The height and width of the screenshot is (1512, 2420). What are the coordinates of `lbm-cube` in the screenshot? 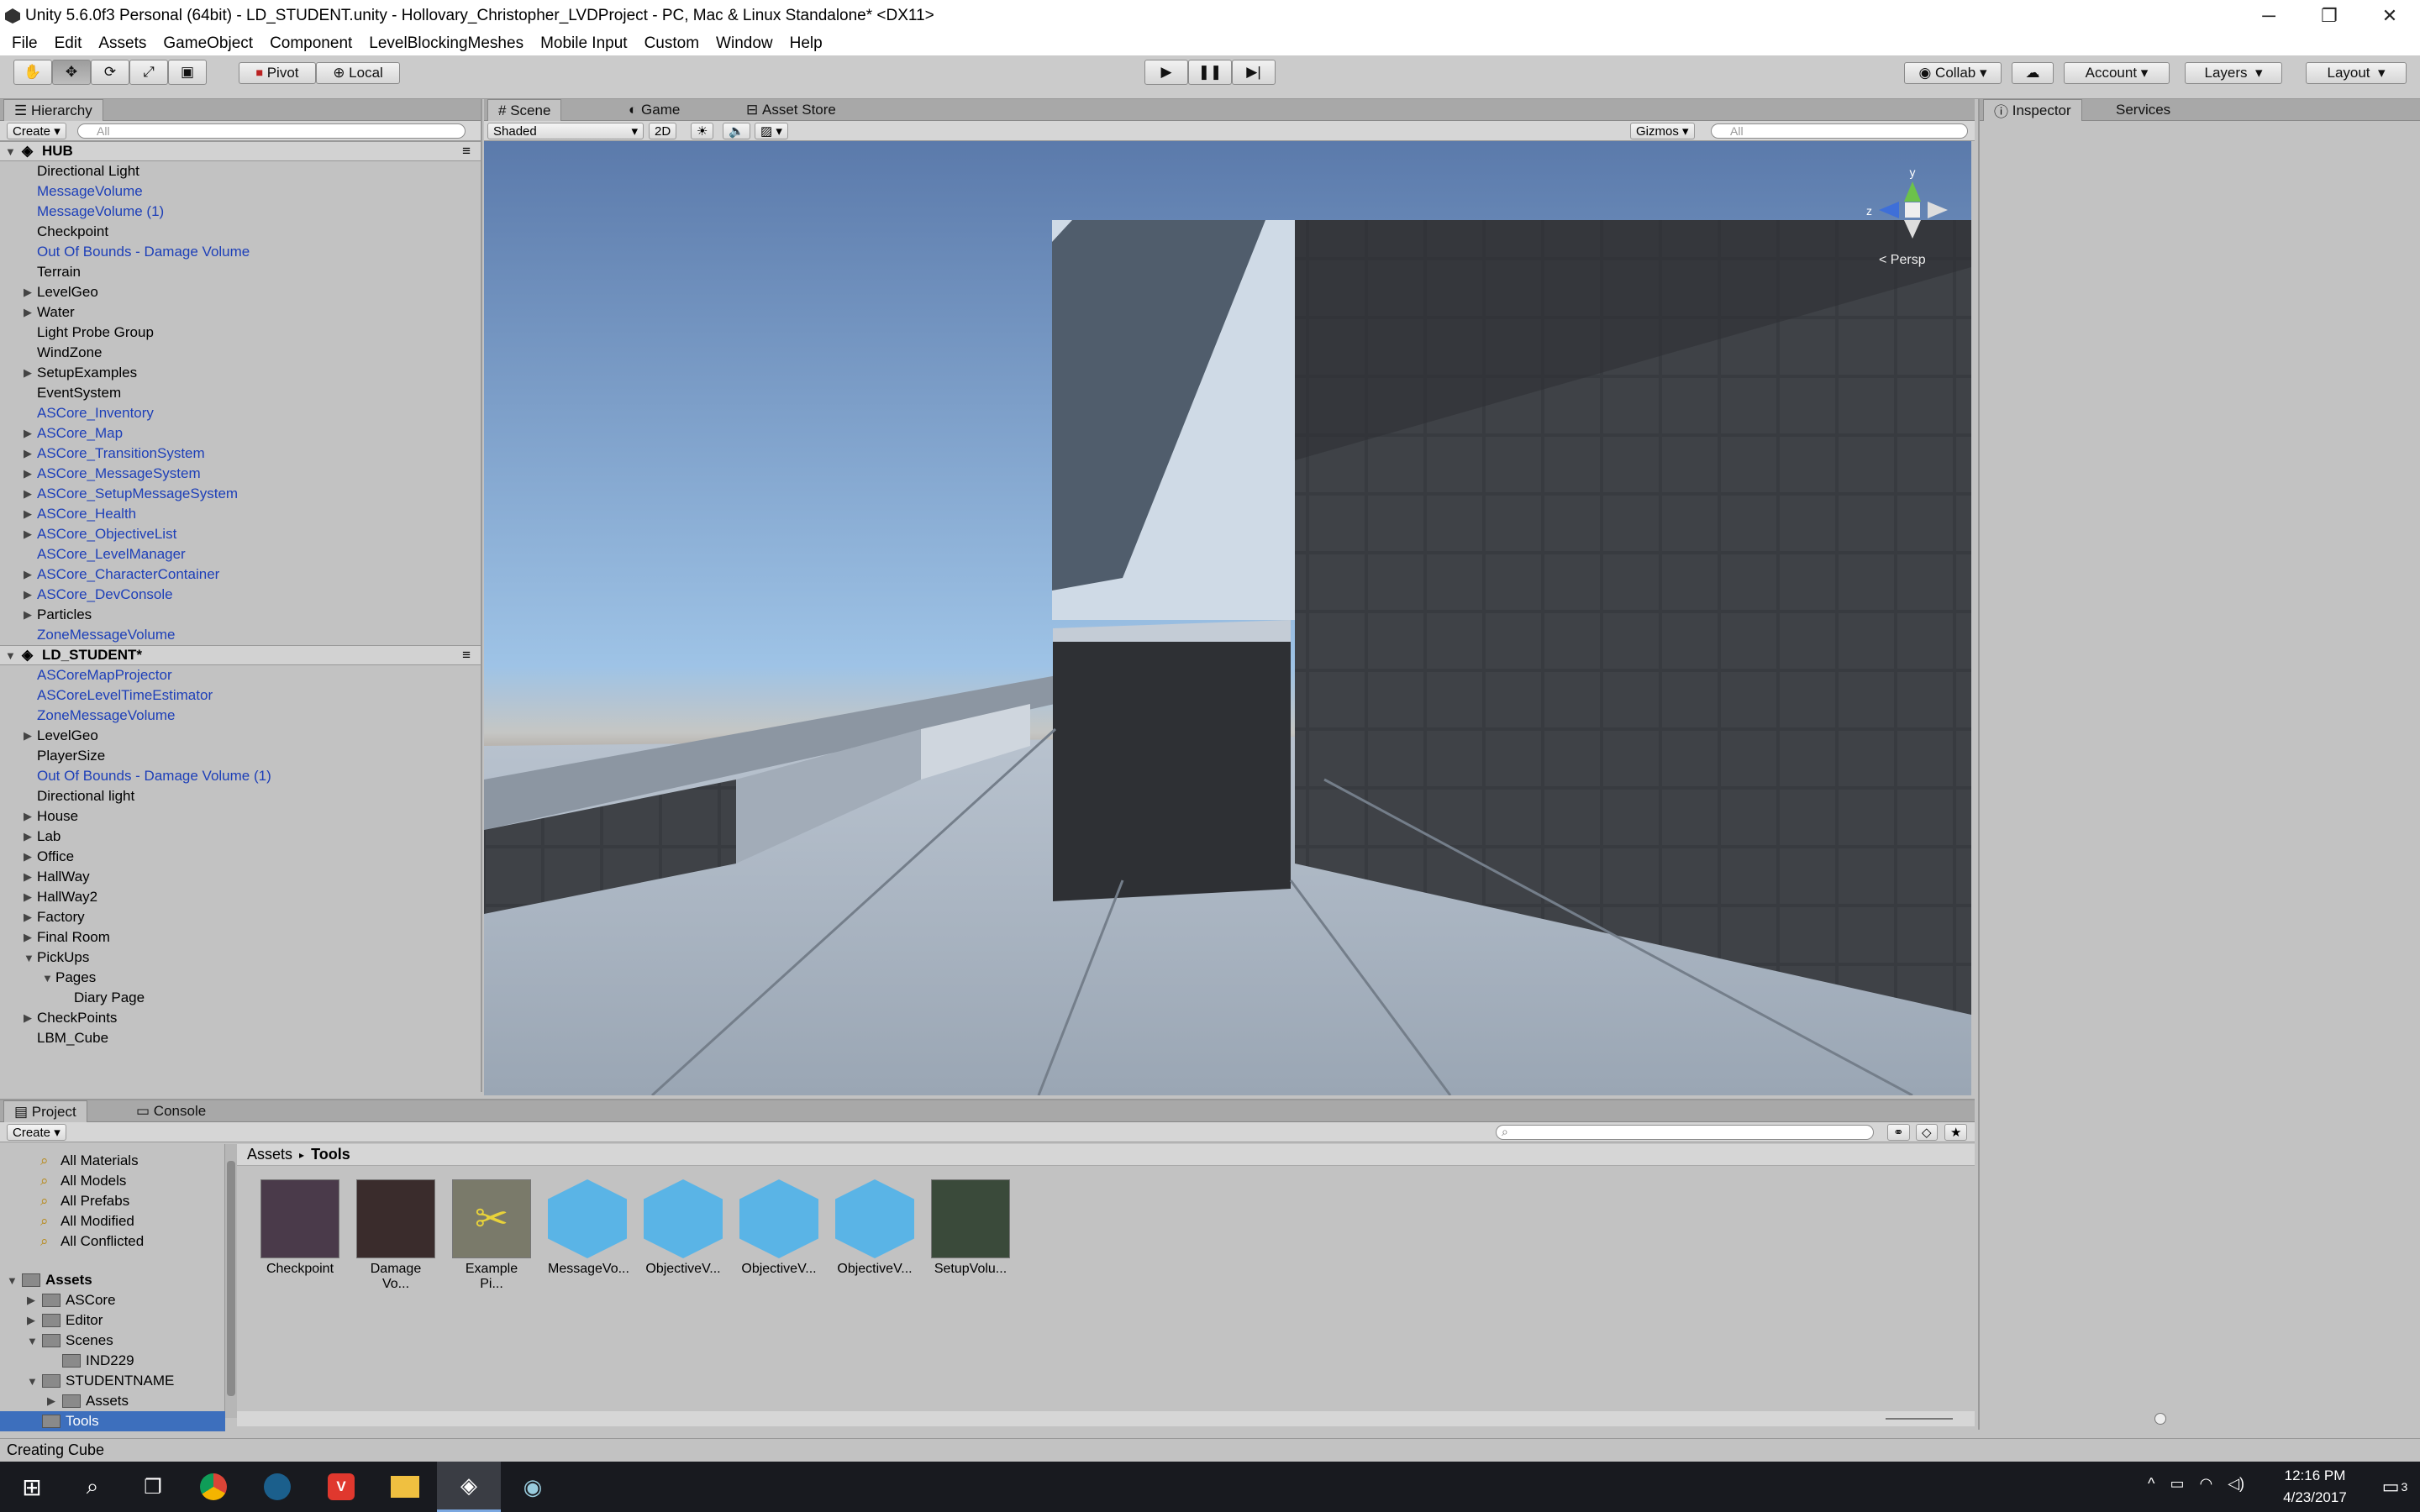 It's located at (1172, 771).